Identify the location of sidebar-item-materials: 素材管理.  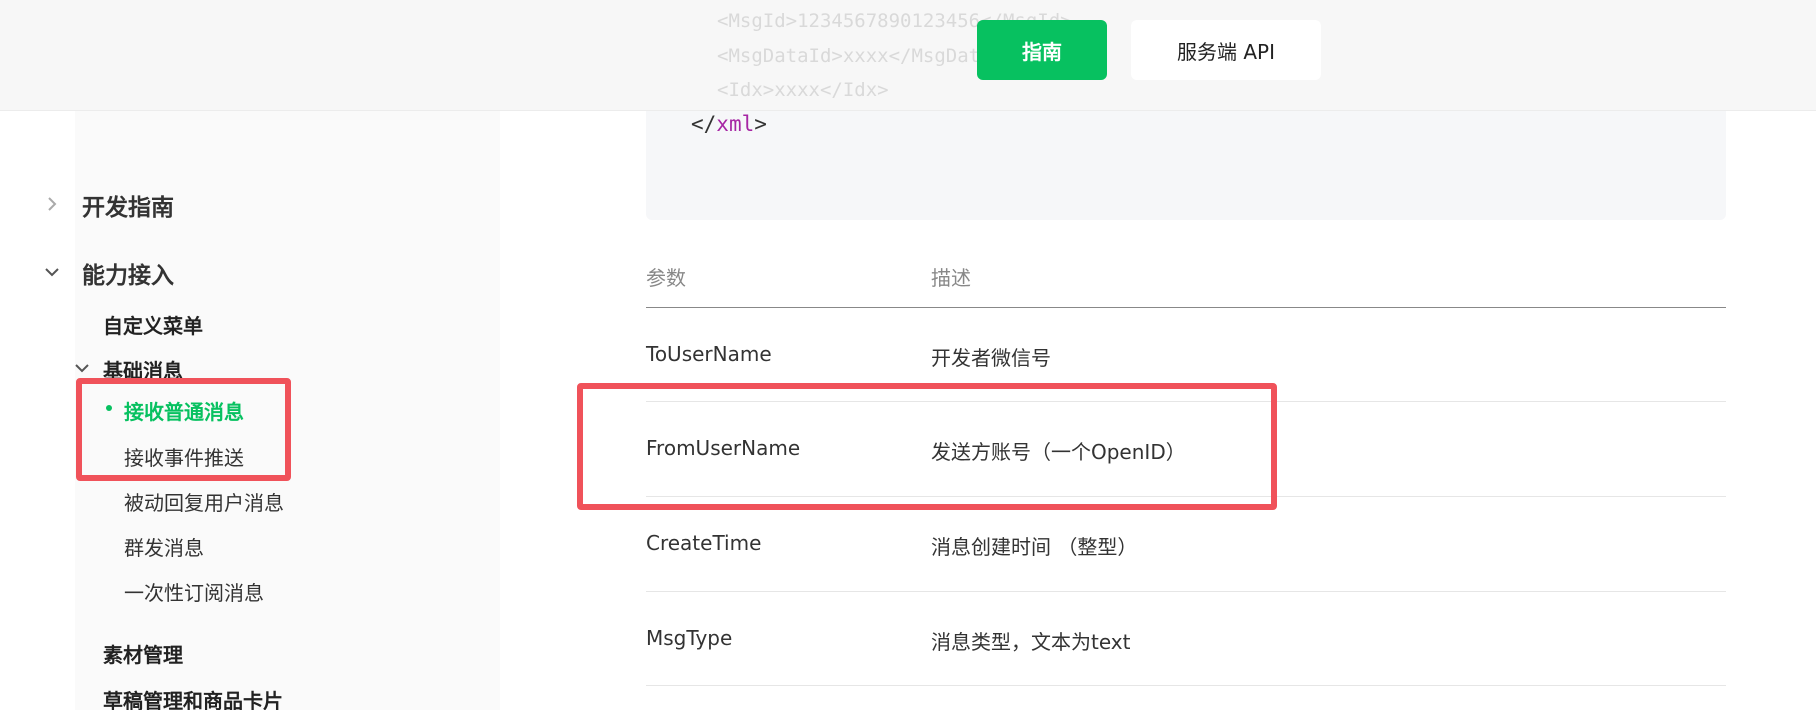
(143, 653).